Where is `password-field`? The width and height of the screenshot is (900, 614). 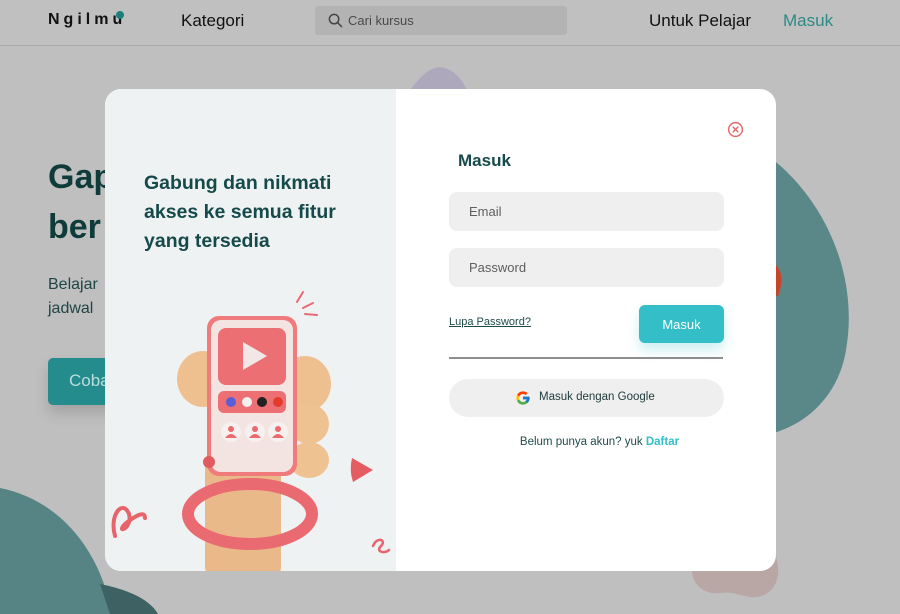
password-field is located at coordinates (586, 267).